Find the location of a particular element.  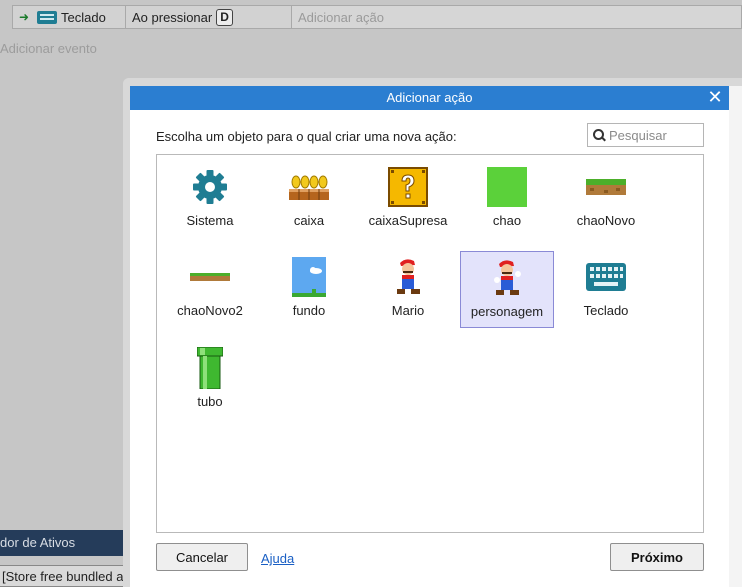

object-tile-chaonovo: chaoNovo is located at coordinates (606, 199).